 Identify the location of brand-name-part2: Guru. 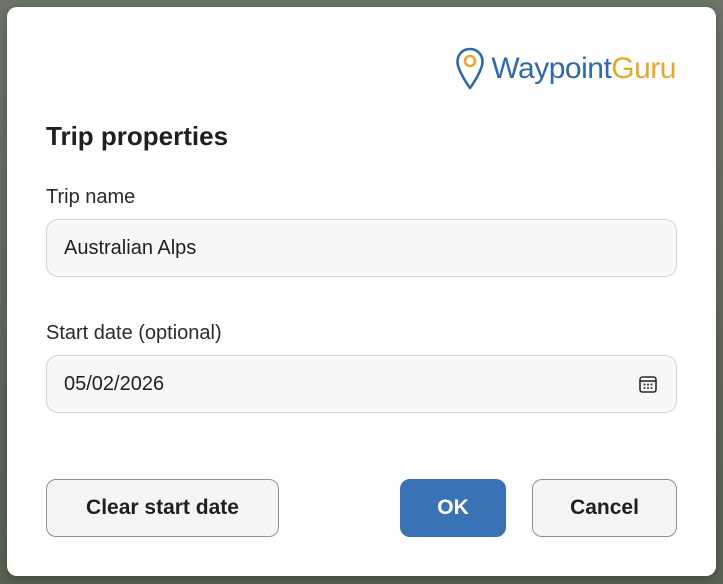
(643, 68).